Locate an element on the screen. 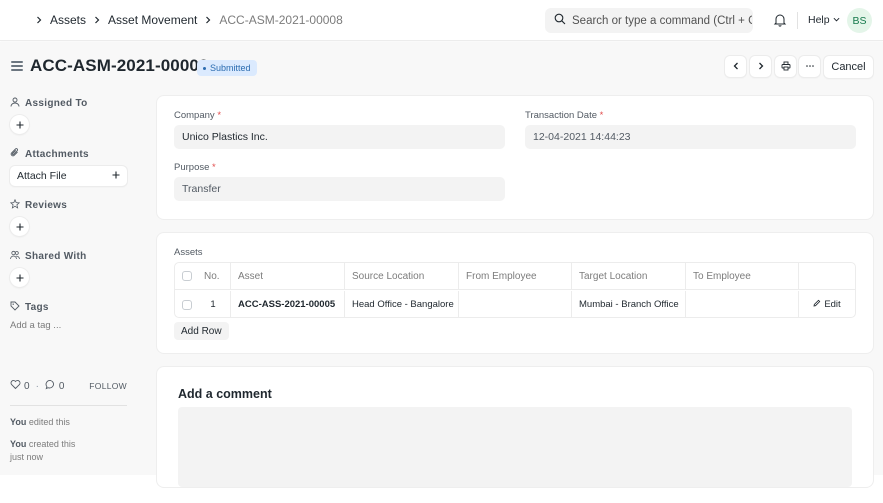 The image size is (883, 503). shared-with-label: Shared With is located at coordinates (48, 256).